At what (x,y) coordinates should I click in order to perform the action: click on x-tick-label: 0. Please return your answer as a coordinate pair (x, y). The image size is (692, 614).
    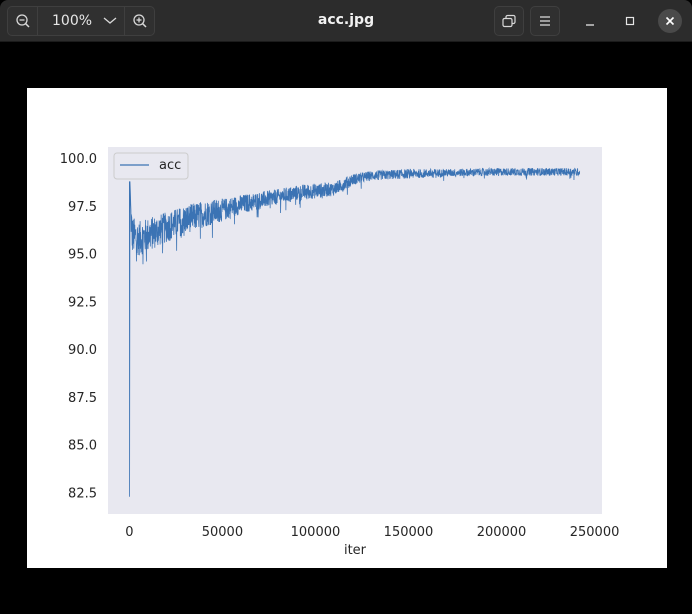
    Looking at the image, I should click on (129, 532).